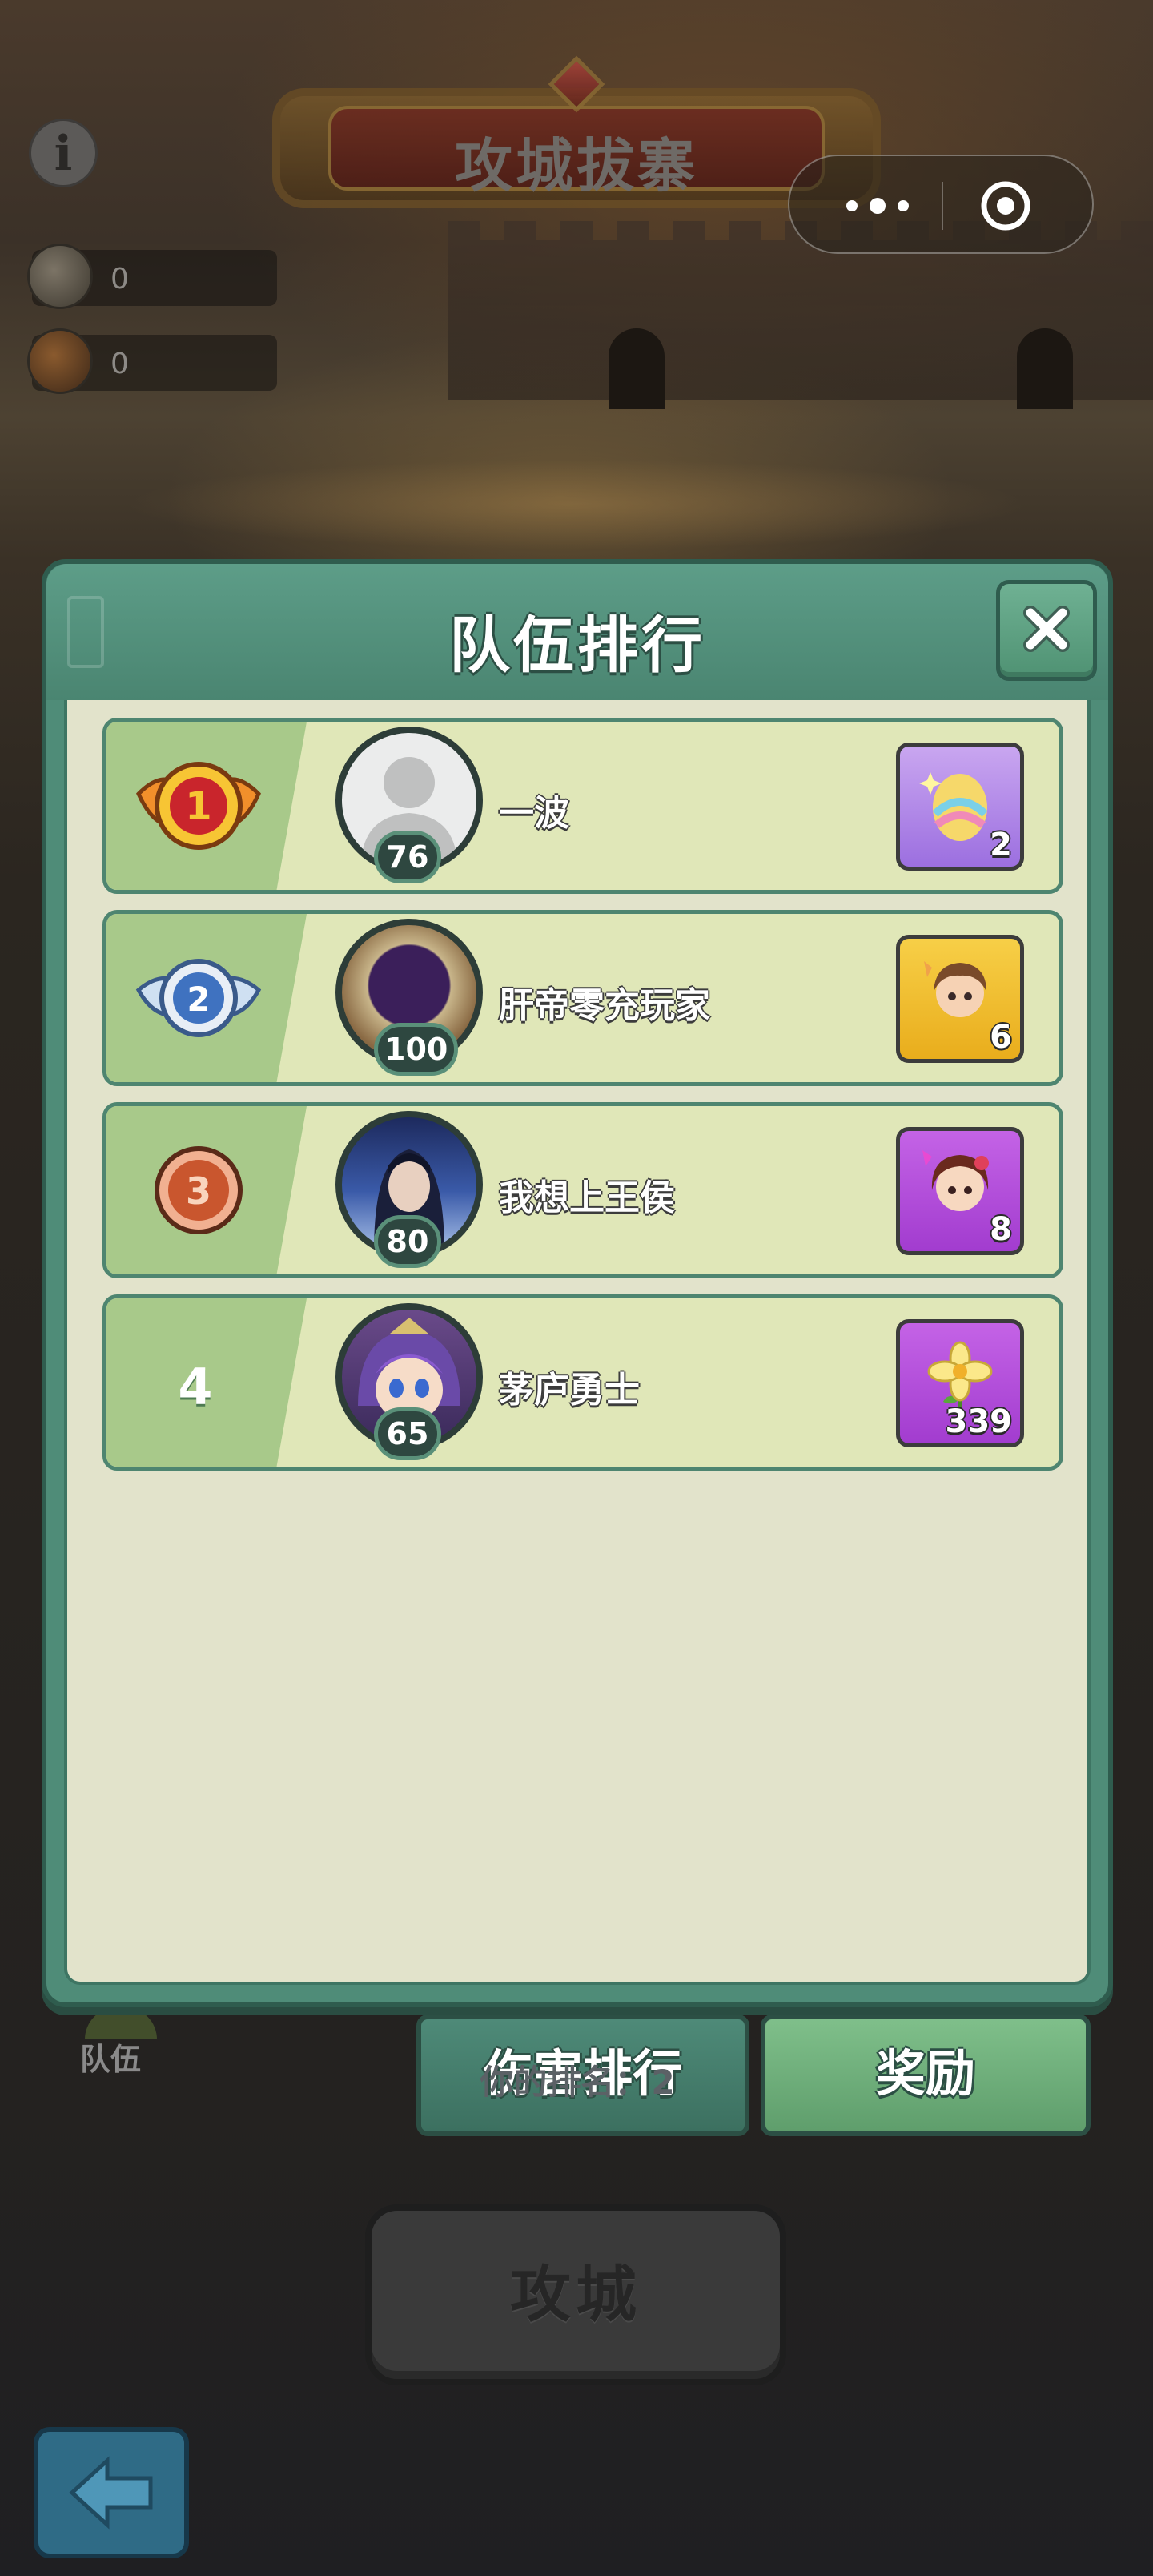 Image resolution: width=1153 pixels, height=2576 pixels. Describe the element at coordinates (63, 153) in the screenshot. I see `info-icon: i` at that location.